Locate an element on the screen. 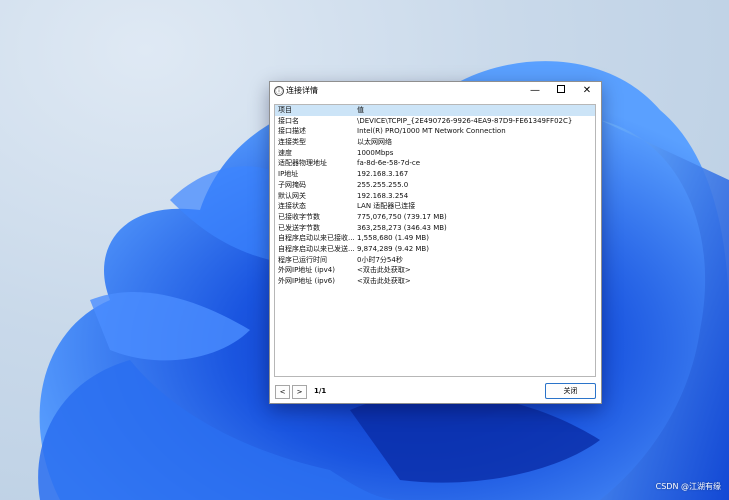 The width and height of the screenshot is (729, 500). page-indicator: 1/1 is located at coordinates (320, 391).